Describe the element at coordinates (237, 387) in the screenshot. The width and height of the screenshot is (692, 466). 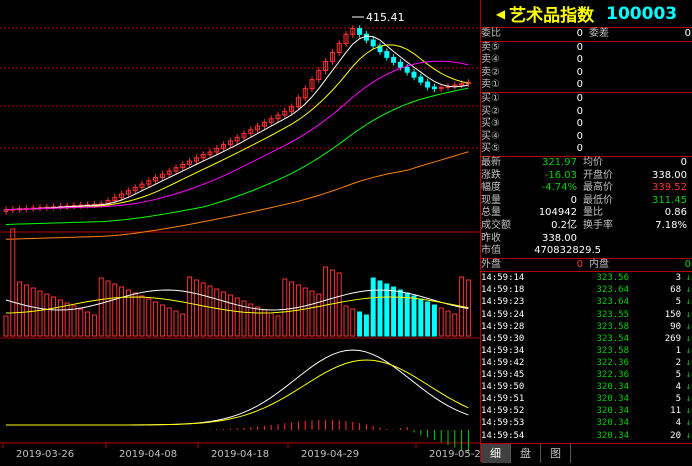
I see `macd-dif-line` at that location.